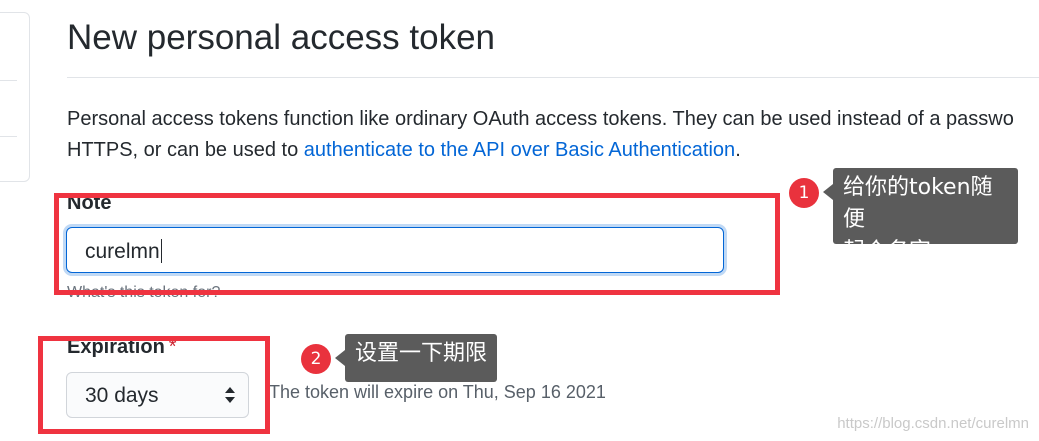 This screenshot has height=441, width=1039. I want to click on callout-1-line-1: 给你的token随便, so click(918, 203).